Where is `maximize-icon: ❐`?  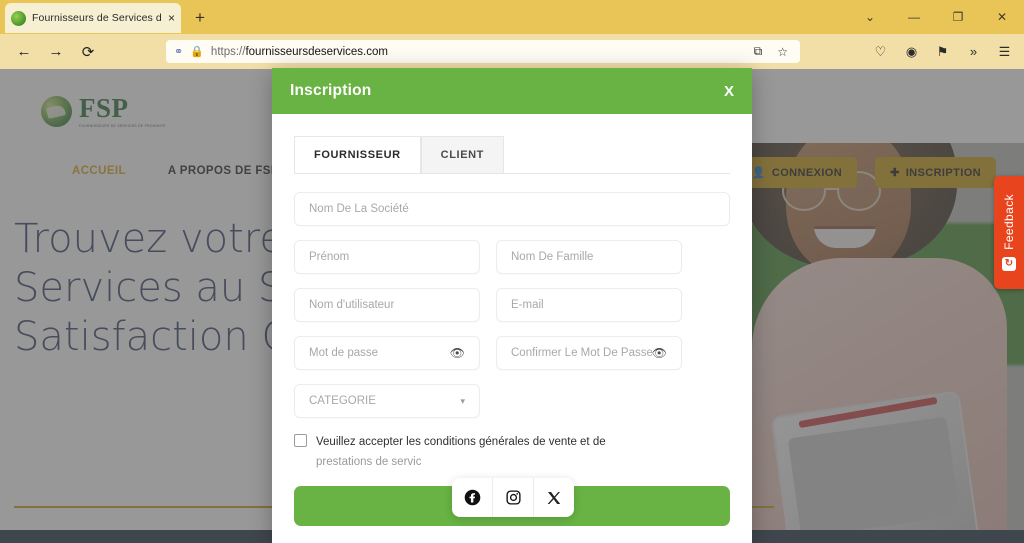
maximize-icon: ❐ is located at coordinates (958, 17).